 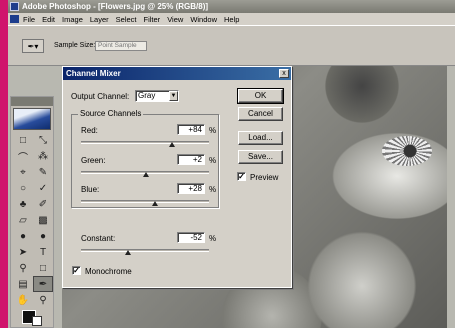 What do you see at coordinates (146, 174) in the screenshot?
I see `green-slider-thumb` at bounding box center [146, 174].